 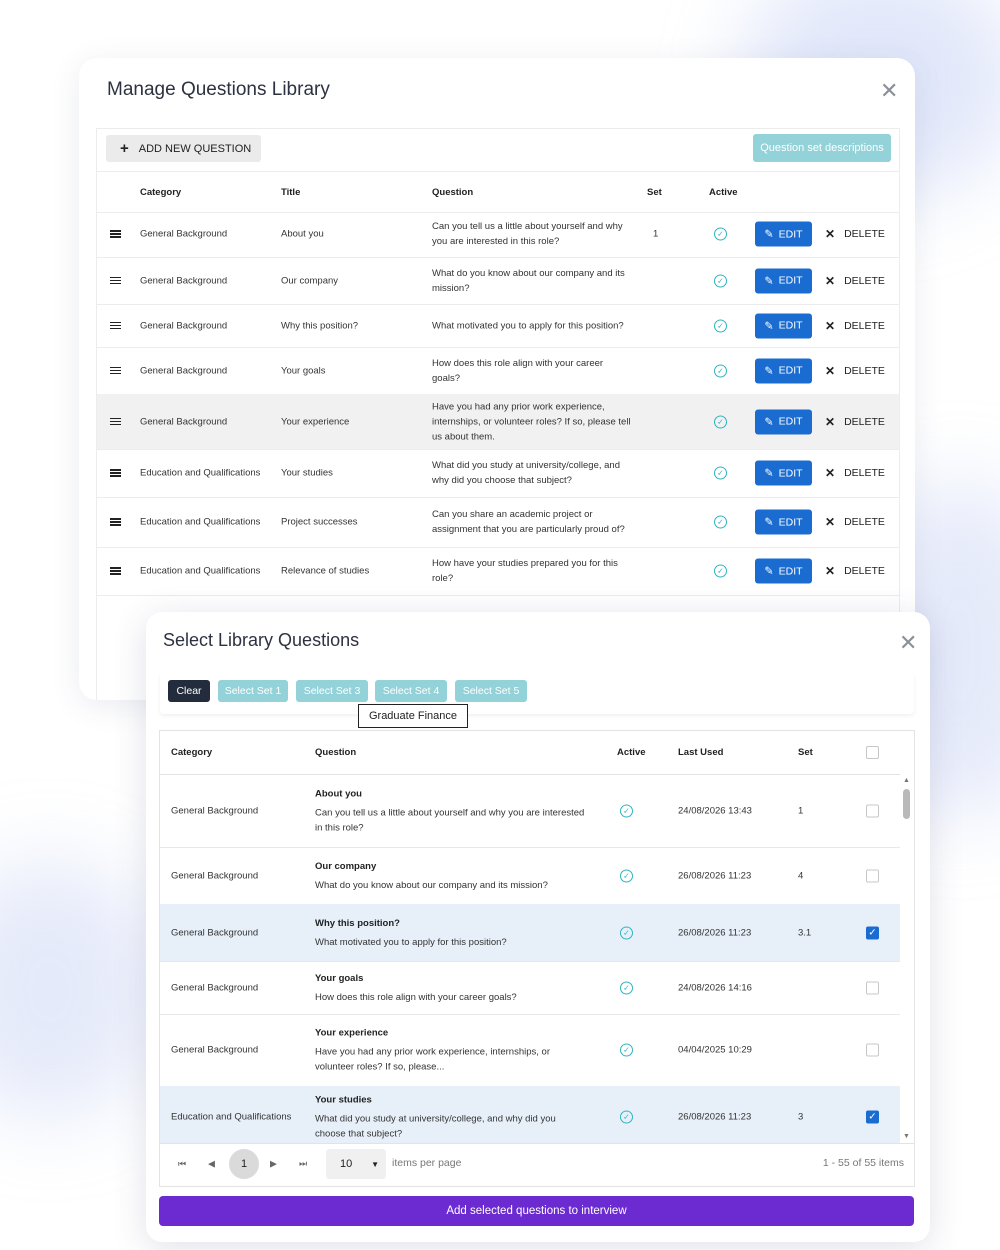 What do you see at coordinates (530, 753) in the screenshot?
I see `select-table-header: Category Question Active Last Used Set` at bounding box center [530, 753].